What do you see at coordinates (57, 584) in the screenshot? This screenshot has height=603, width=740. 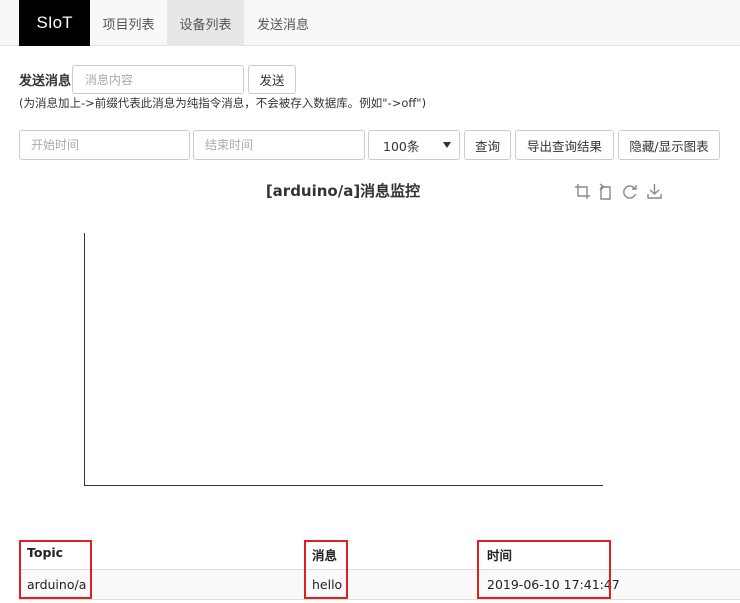 I see `cell-topic: arduino/a` at bounding box center [57, 584].